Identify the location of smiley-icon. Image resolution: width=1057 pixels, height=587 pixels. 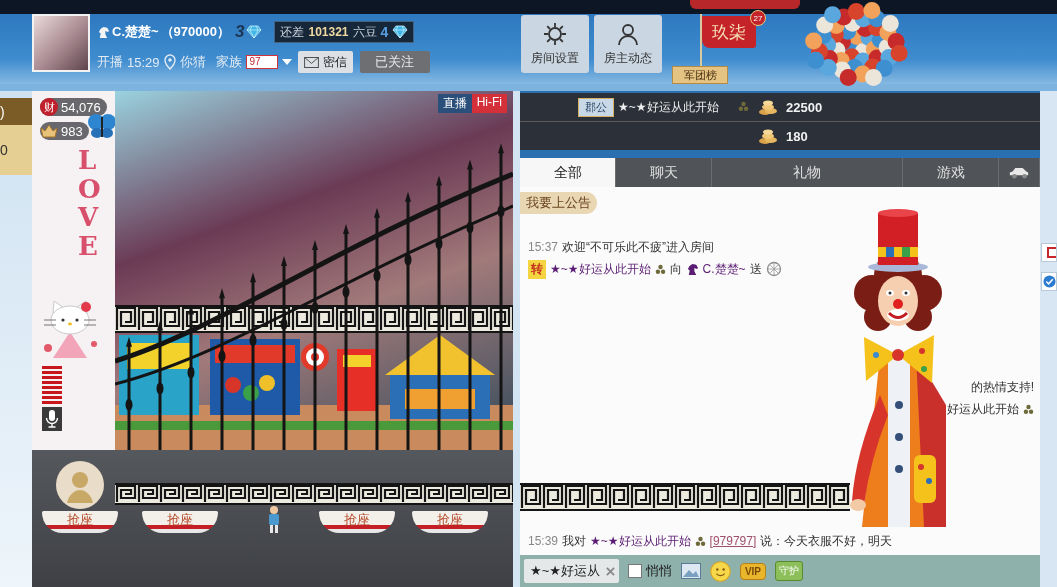
(720, 571).